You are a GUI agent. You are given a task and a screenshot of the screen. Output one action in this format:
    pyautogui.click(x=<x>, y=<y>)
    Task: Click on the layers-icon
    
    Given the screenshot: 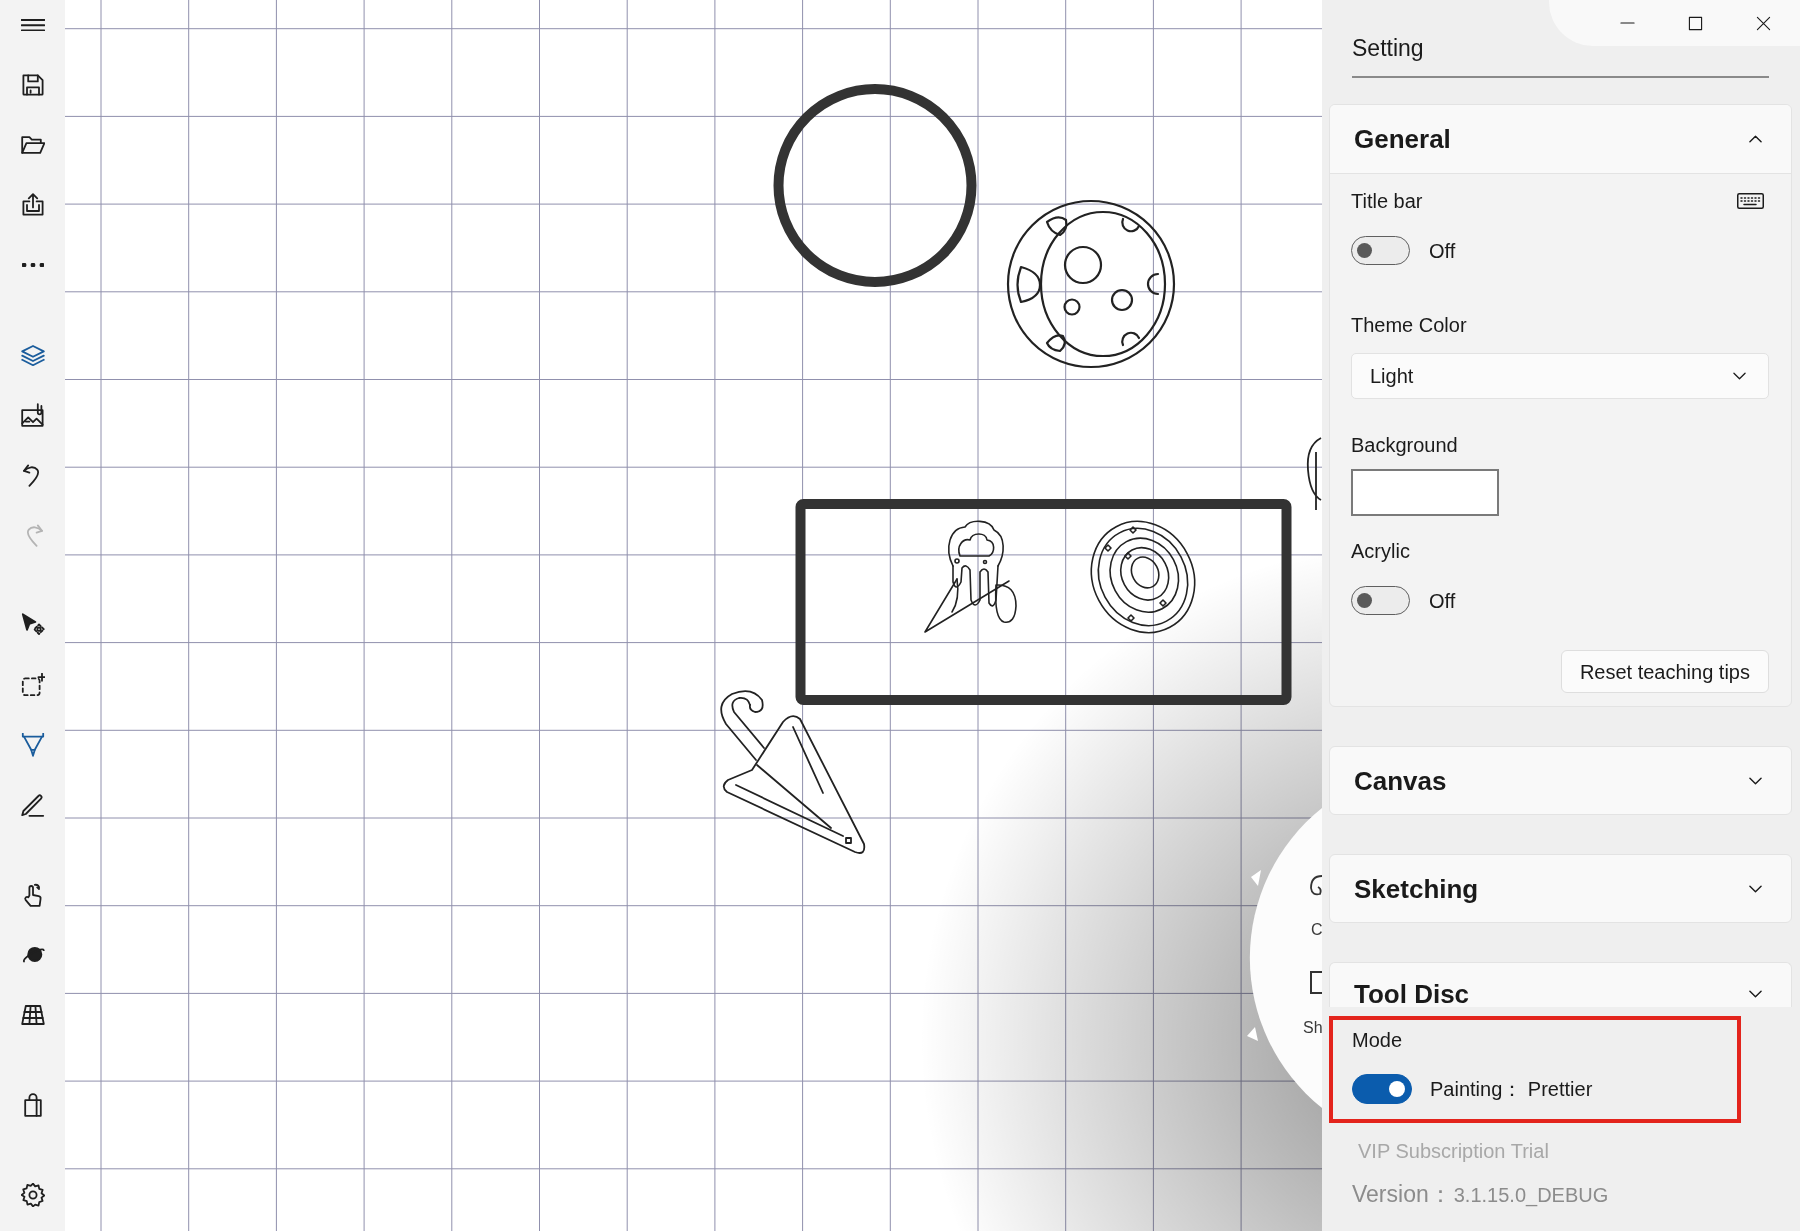 What is the action you would take?
    pyautogui.click(x=32, y=355)
    